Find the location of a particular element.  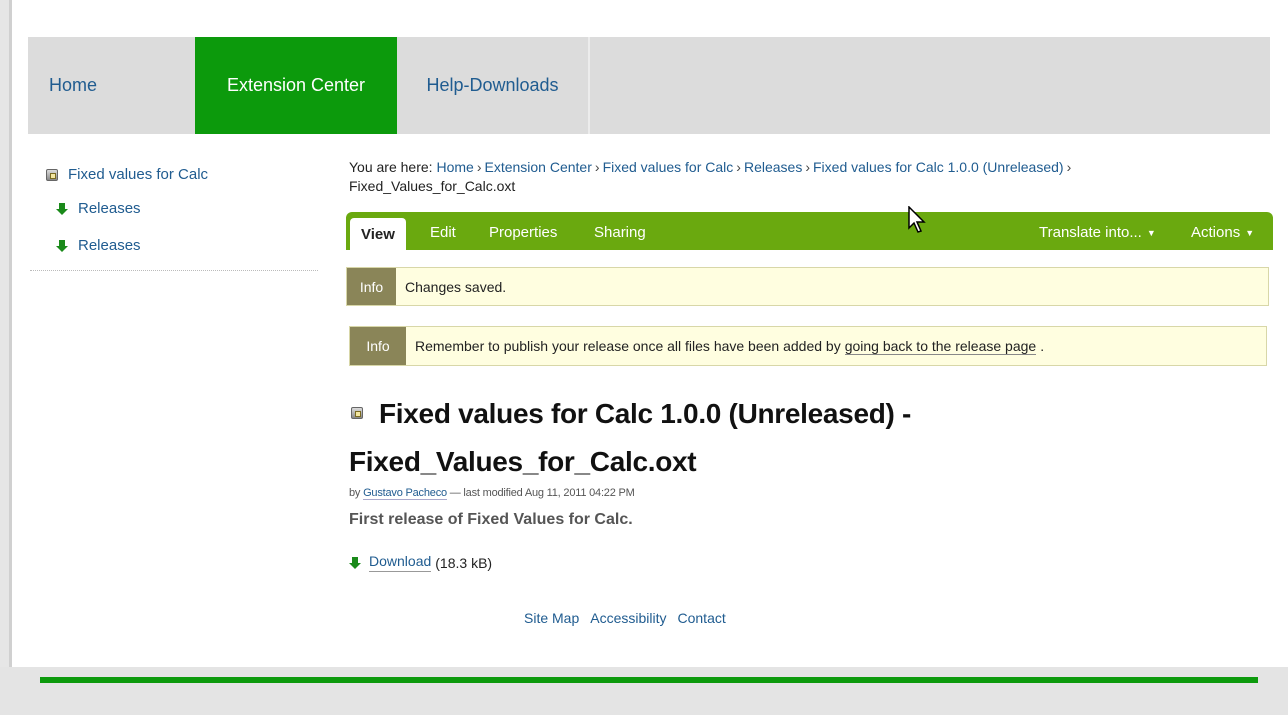

page-footer is located at coordinates (644, 691).